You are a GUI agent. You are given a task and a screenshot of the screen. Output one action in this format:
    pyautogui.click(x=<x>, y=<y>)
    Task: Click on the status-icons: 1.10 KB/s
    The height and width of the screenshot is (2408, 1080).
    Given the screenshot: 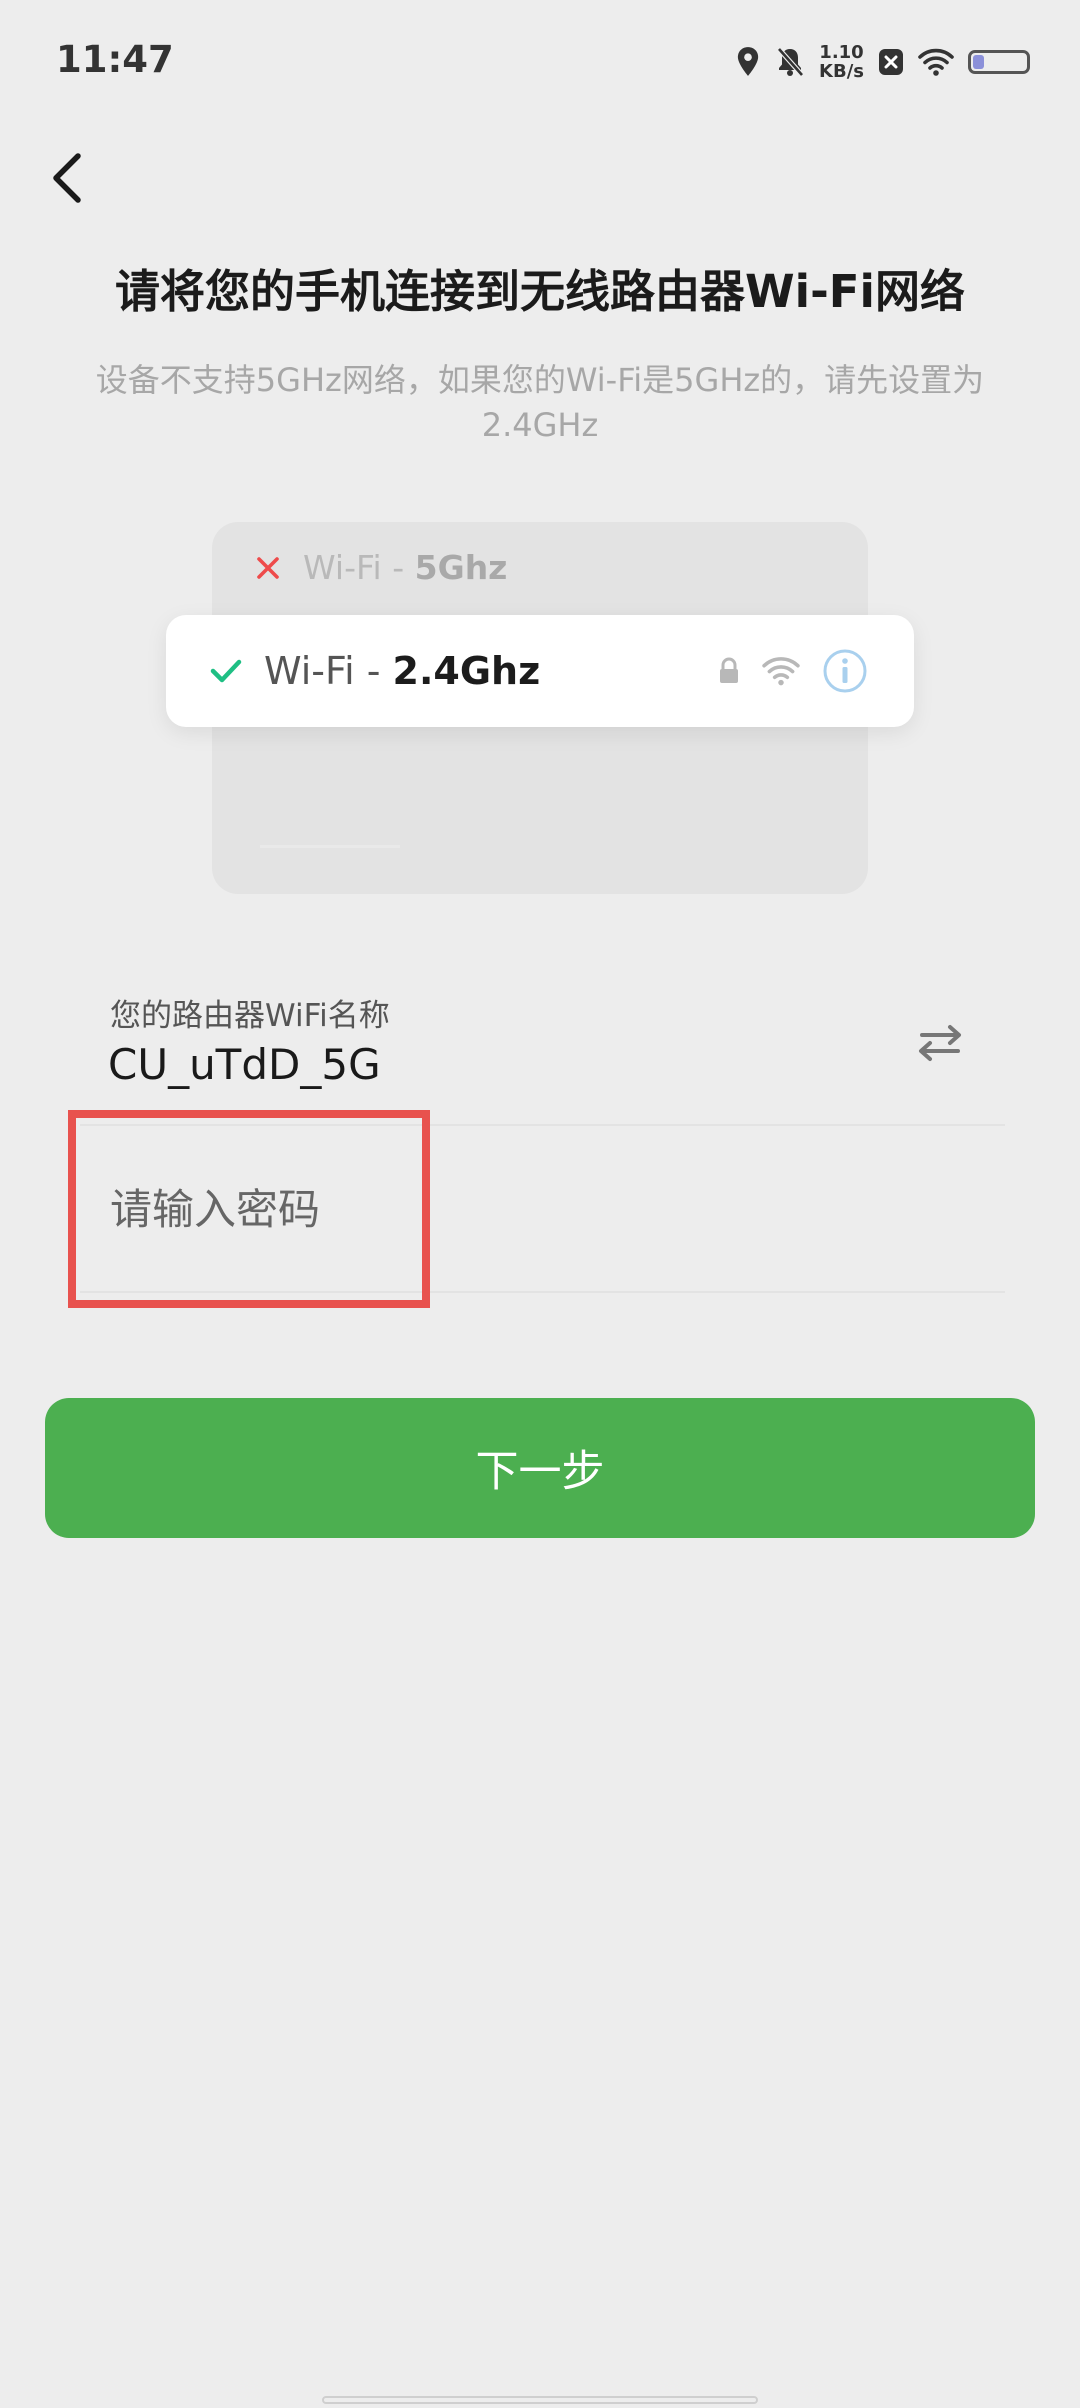 What is the action you would take?
    pyautogui.click(x=882, y=62)
    